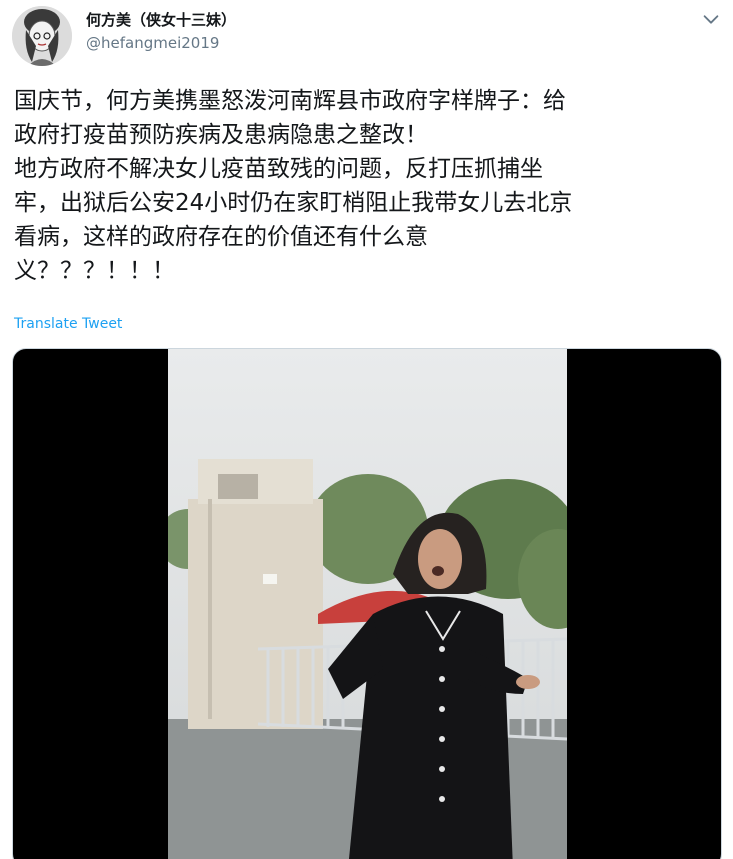 This screenshot has height=859, width=733. What do you see at coordinates (68, 324) in the screenshot?
I see `translate-tweet-link: Translate Tweet` at bounding box center [68, 324].